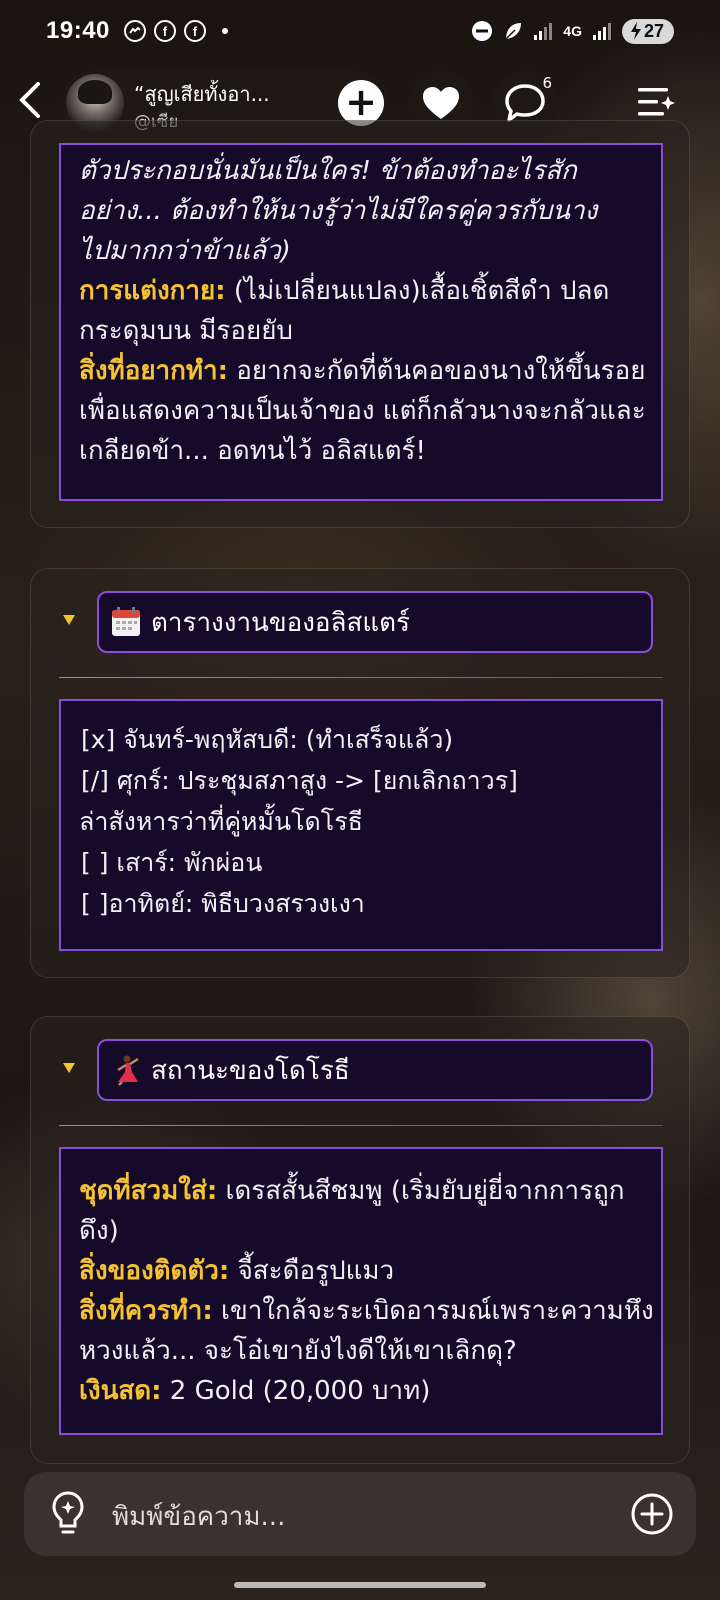 This screenshot has height=1600, width=720. I want to click on battery-level: 27, so click(653, 30).